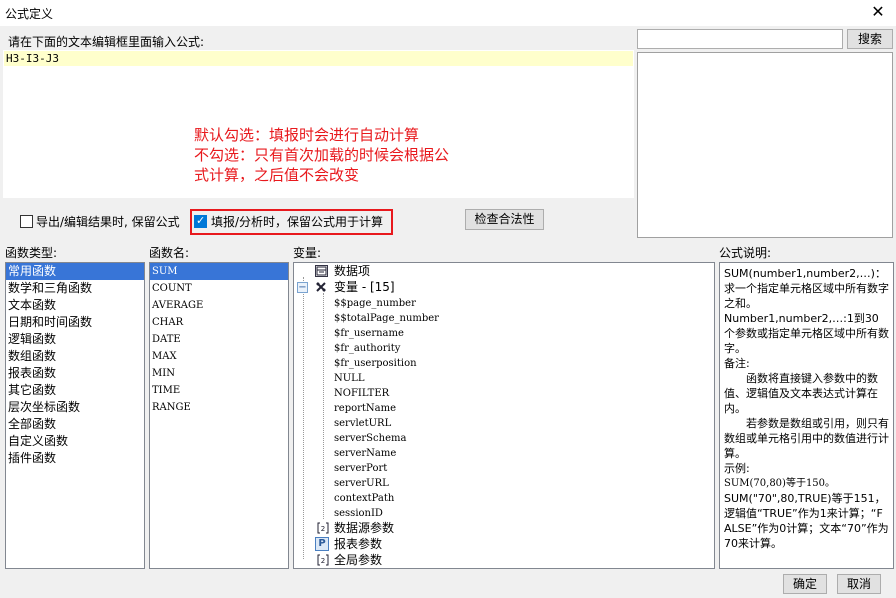  Describe the element at coordinates (302, 287) in the screenshot. I see `collapse-icon: −` at that location.